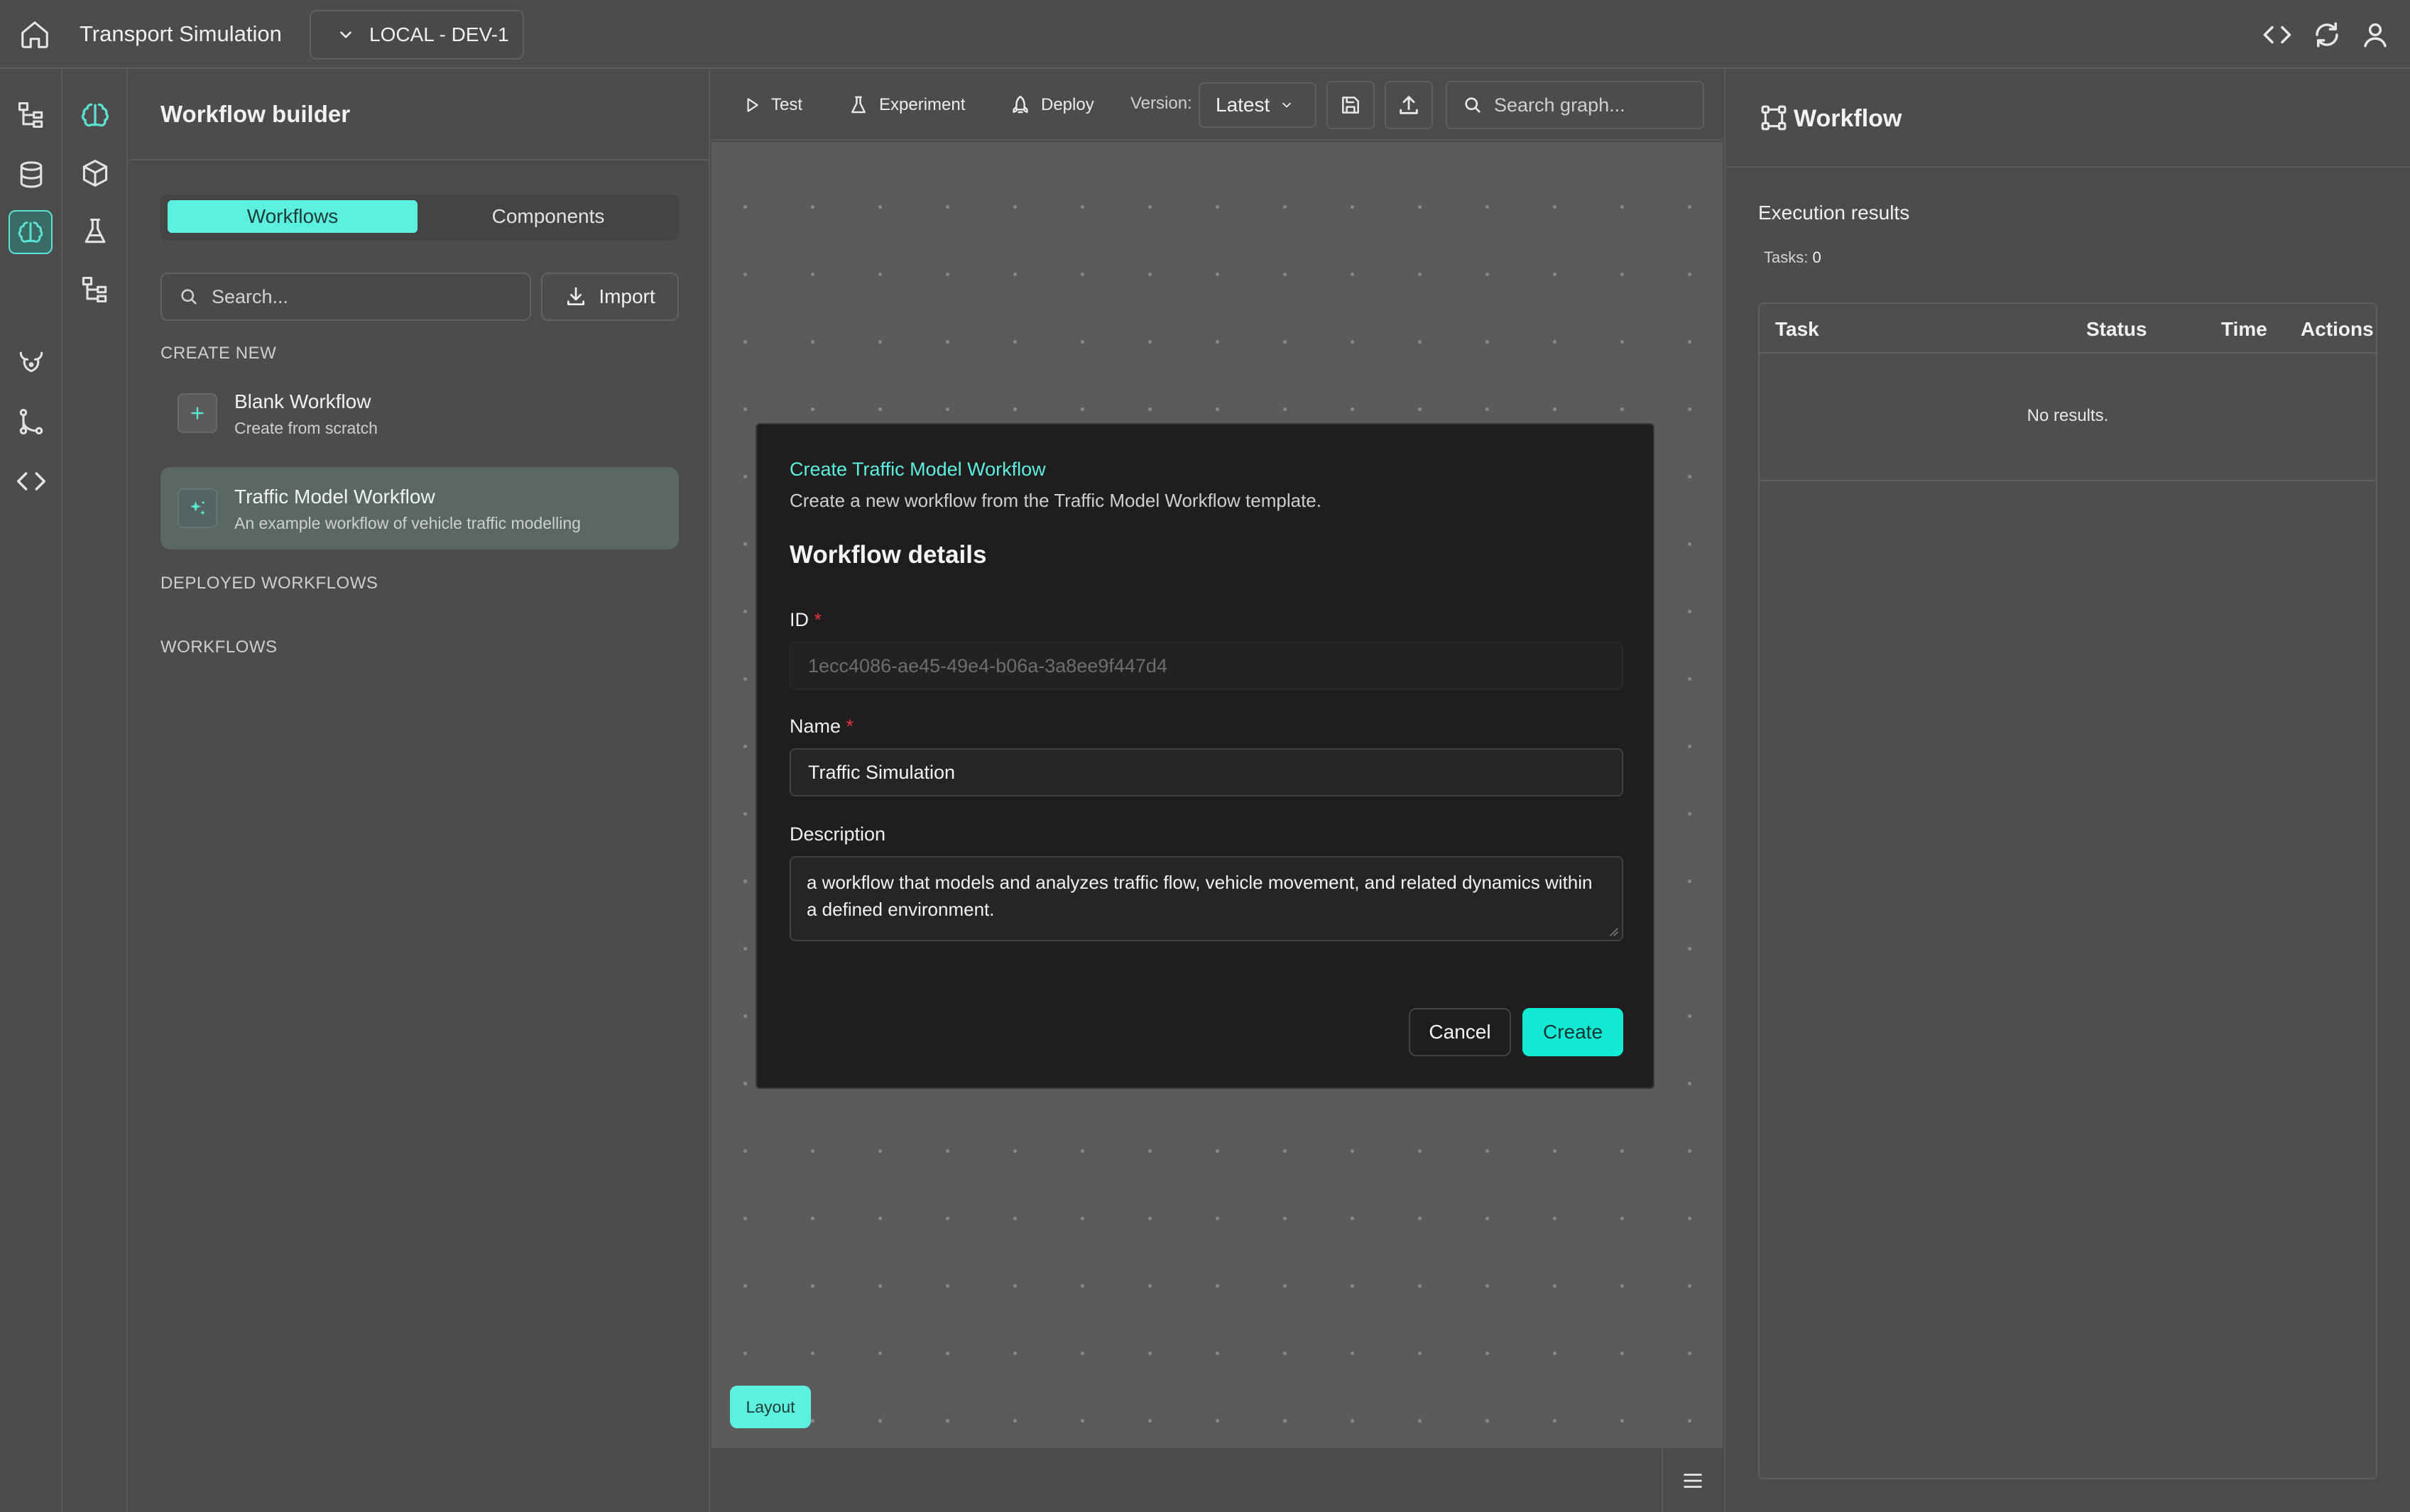  I want to click on column-header-time: Time, so click(2244, 329).